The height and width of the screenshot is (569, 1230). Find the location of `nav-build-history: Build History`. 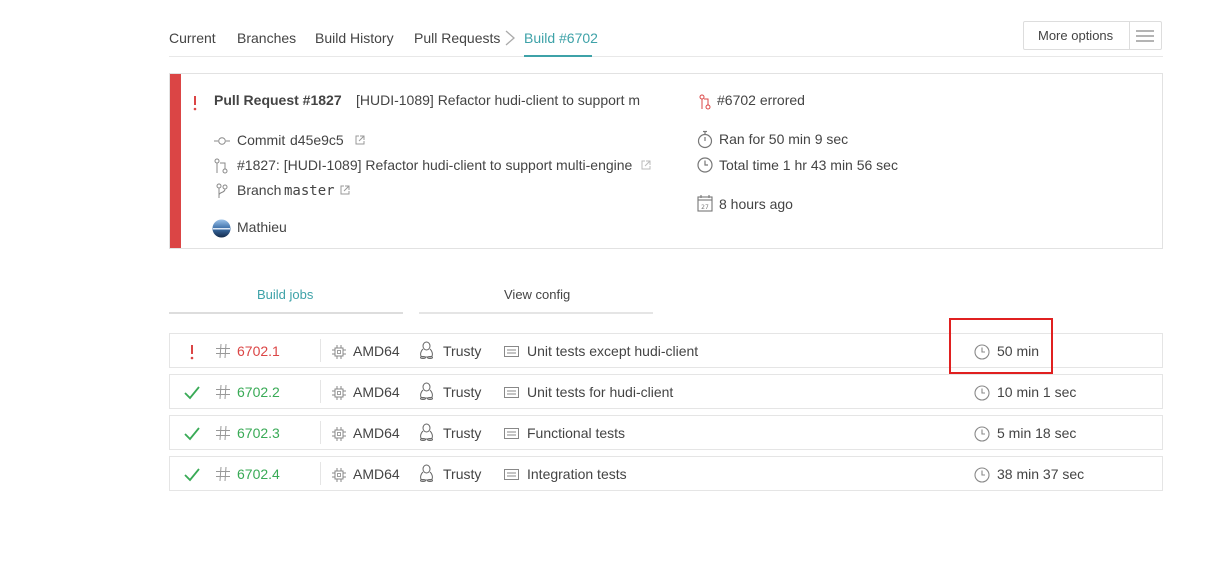

nav-build-history: Build History is located at coordinates (354, 38).